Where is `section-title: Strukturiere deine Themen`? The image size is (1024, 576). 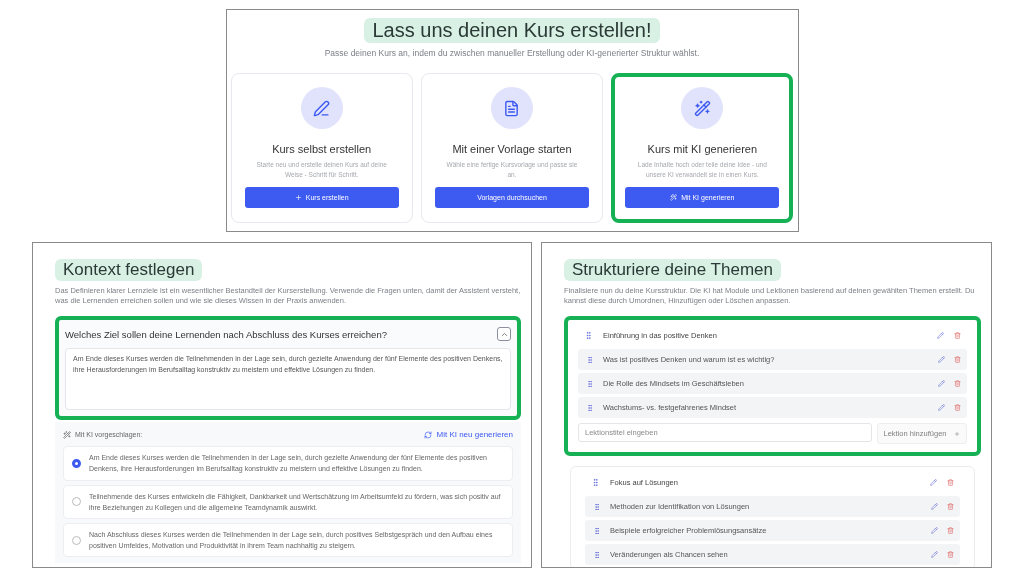 section-title: Strukturiere deine Themen is located at coordinates (672, 270).